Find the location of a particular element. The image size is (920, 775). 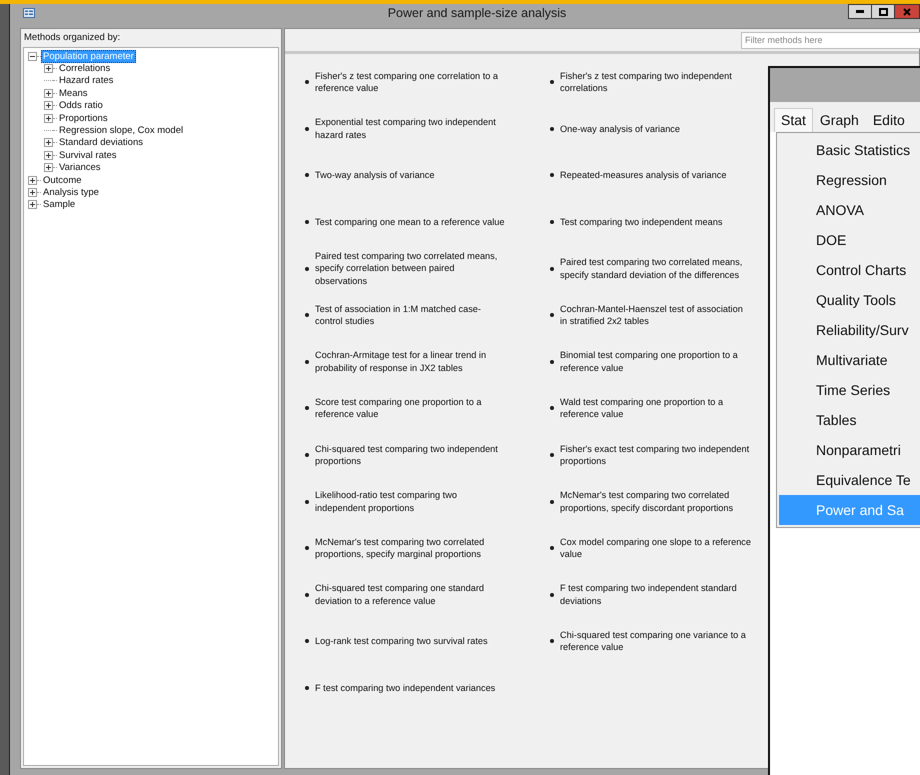

method-link: F test comparing two independent variances is located at coordinates (411, 688).